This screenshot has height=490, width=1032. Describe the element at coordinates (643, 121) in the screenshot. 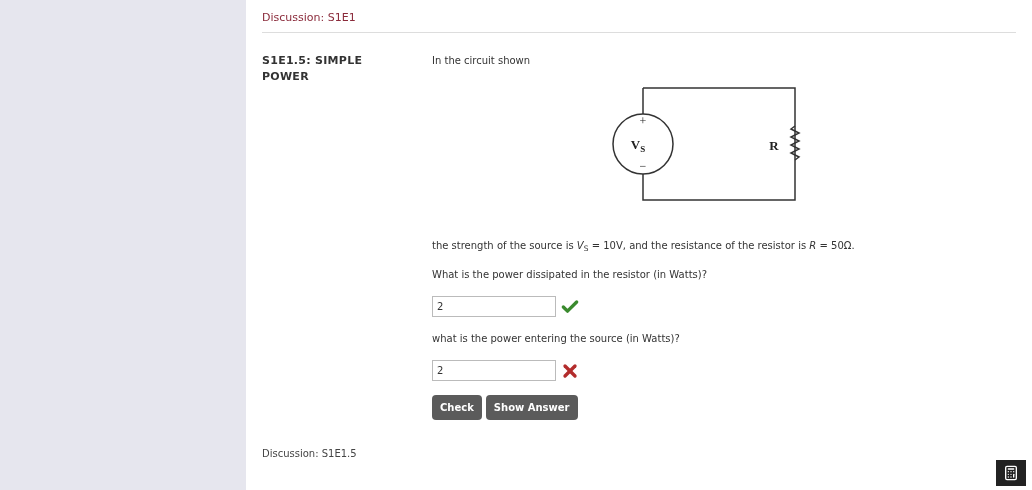

I see `plus-sign: +` at that location.